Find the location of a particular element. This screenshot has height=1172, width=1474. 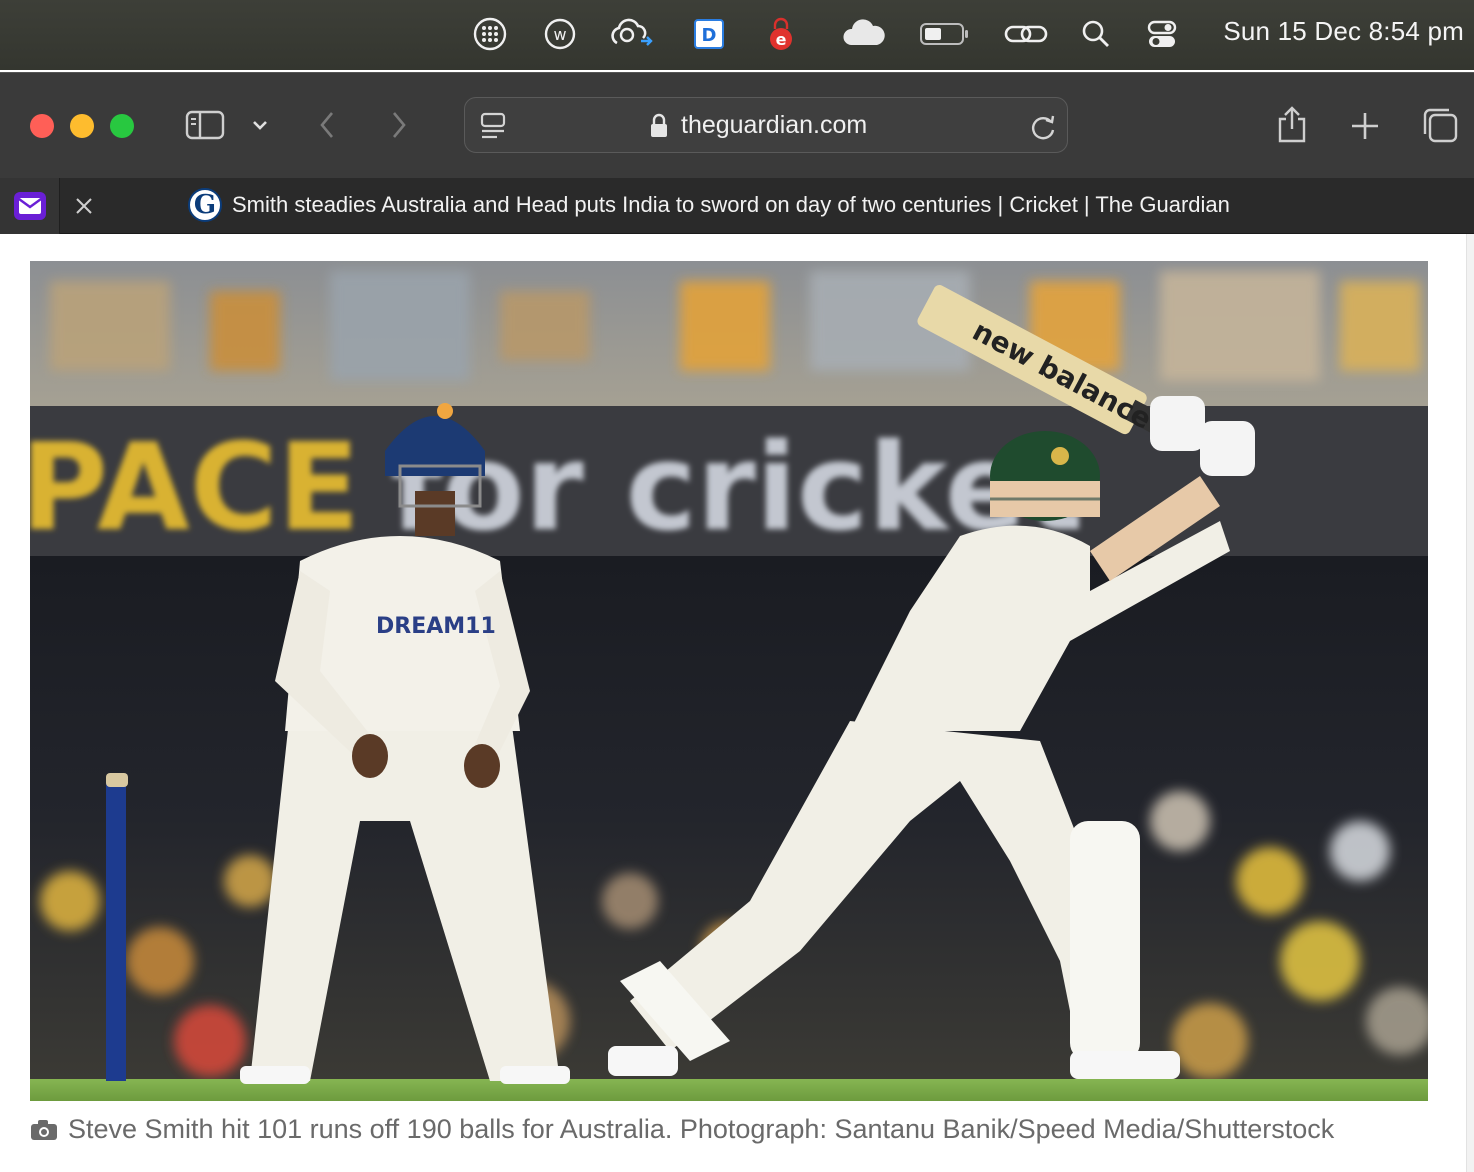

e-app-icon: e is located at coordinates (781, 34).